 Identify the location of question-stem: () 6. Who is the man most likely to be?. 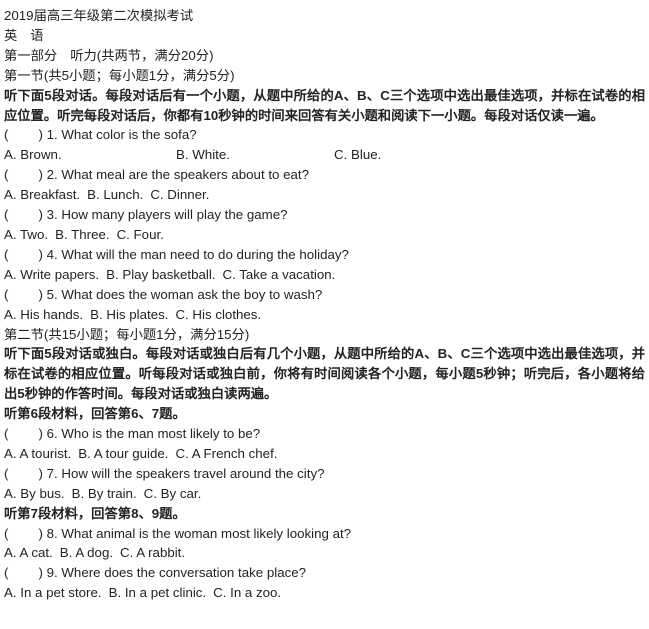
(324, 434).